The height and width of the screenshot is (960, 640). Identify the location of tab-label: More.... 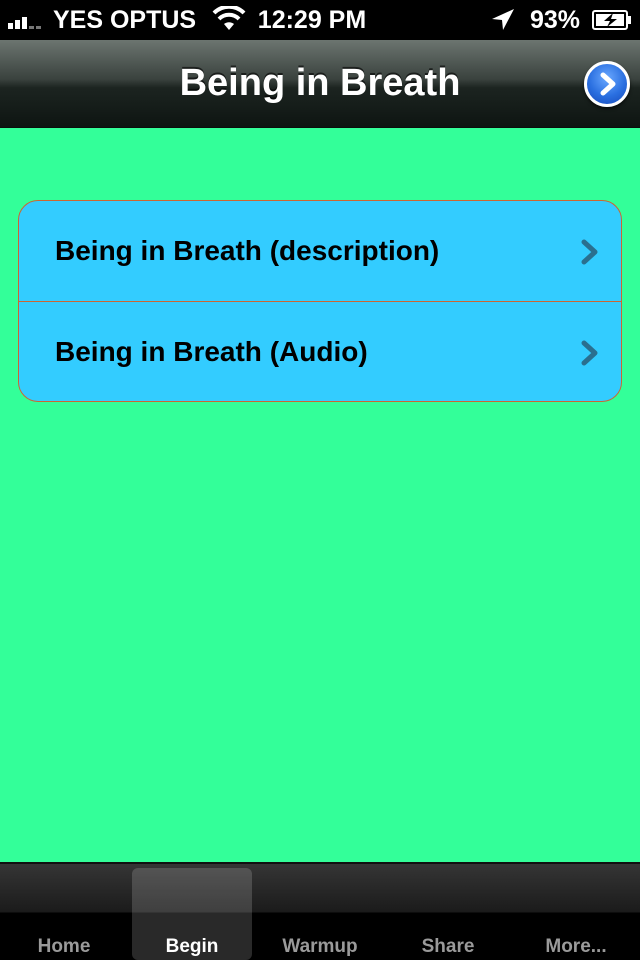
(576, 946).